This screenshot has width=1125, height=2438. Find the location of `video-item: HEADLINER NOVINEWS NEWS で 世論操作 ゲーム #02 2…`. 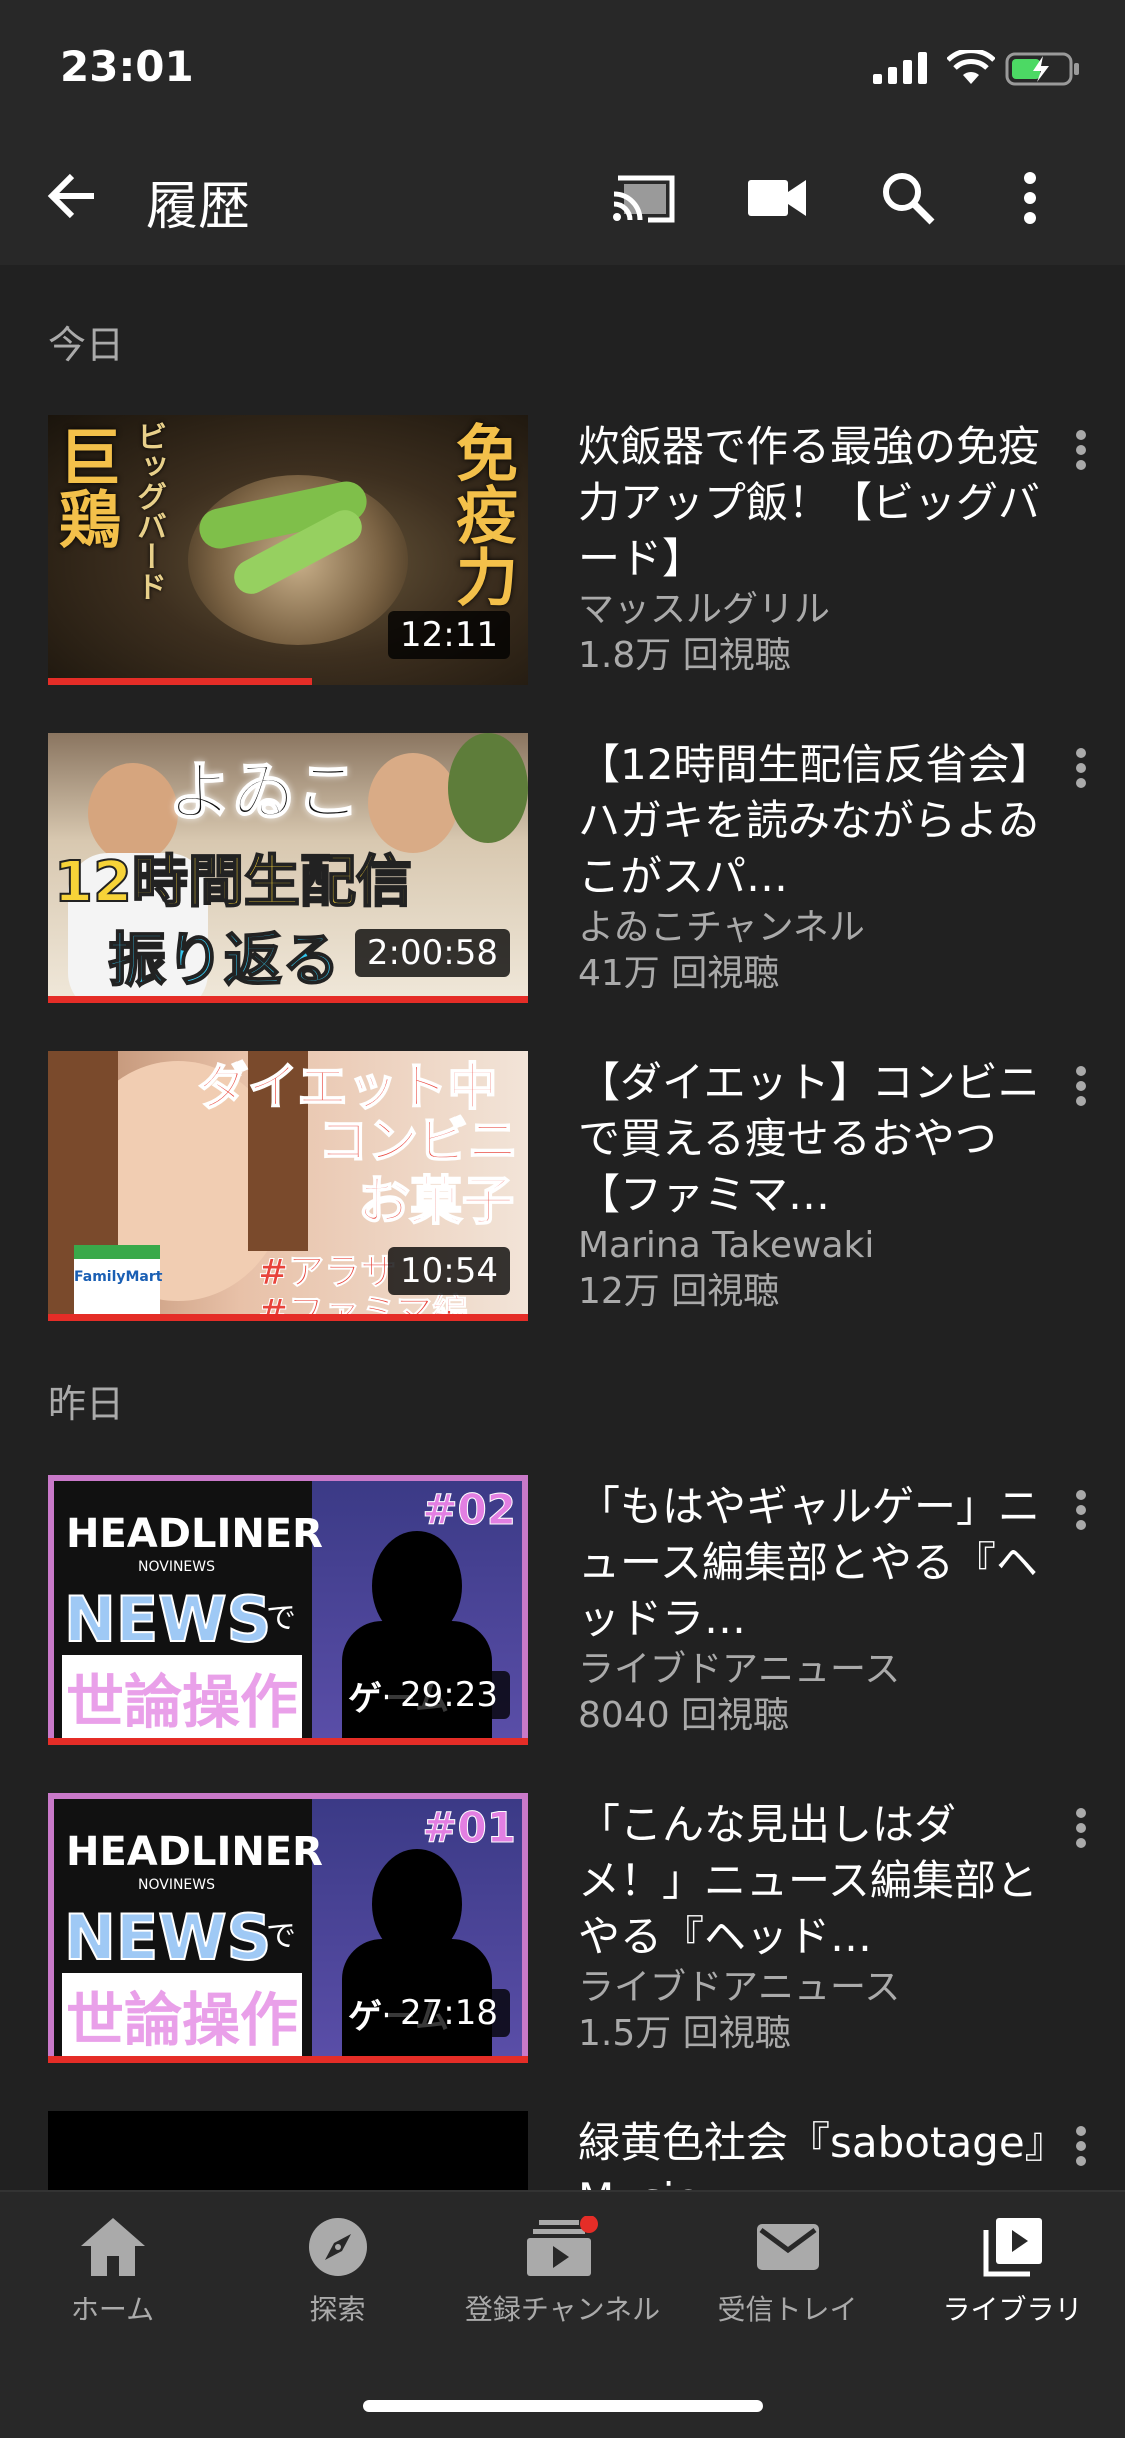

video-item: HEADLINER NOVINEWS NEWS で 世論操作 ゲーム #02 2… is located at coordinates (568, 1610).